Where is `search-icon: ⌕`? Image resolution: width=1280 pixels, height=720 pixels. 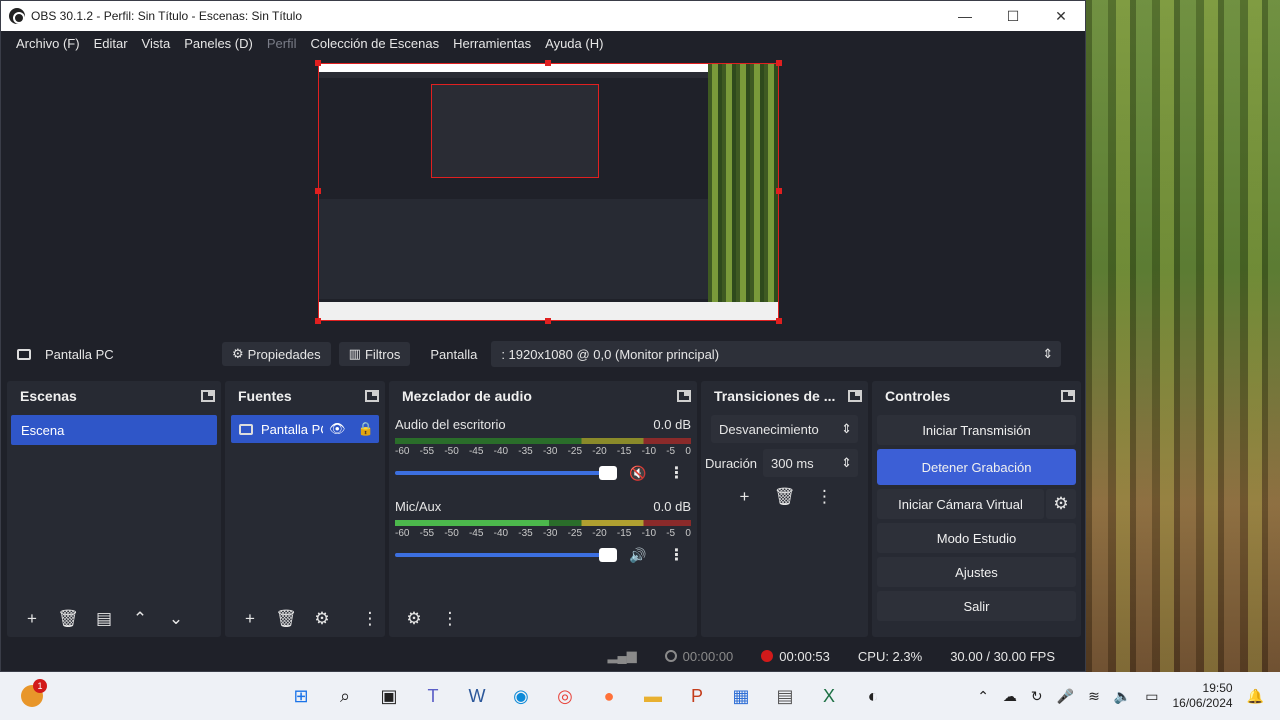 search-icon: ⌕ is located at coordinates (345, 696).